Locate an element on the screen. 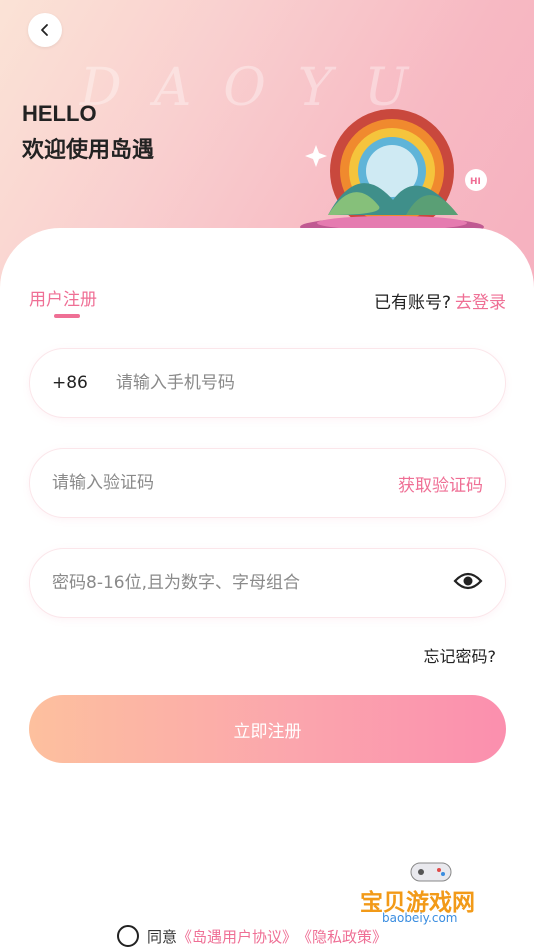  user-agreement-link: 《岛遇用户协议》 is located at coordinates (237, 936).